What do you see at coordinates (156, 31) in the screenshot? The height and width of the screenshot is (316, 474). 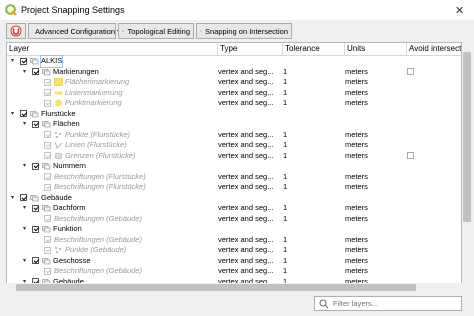 I see `topological-editing-button: Topological Editing` at bounding box center [156, 31].